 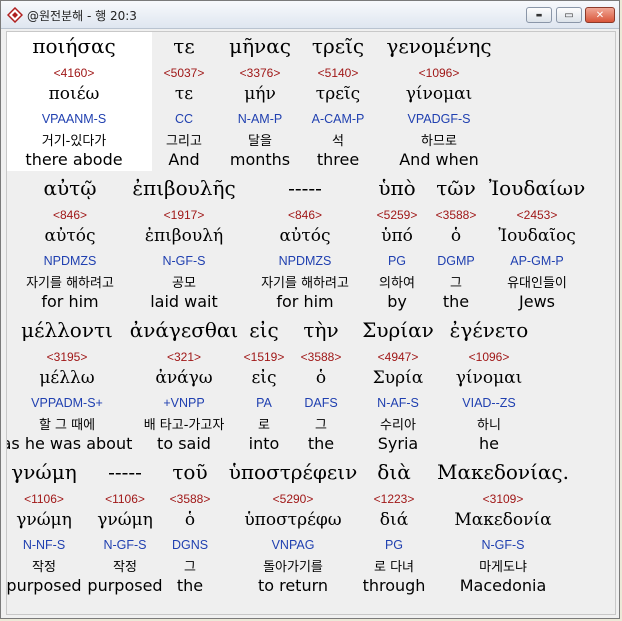 I want to click on word-strong: <5290>, so click(x=293, y=499).